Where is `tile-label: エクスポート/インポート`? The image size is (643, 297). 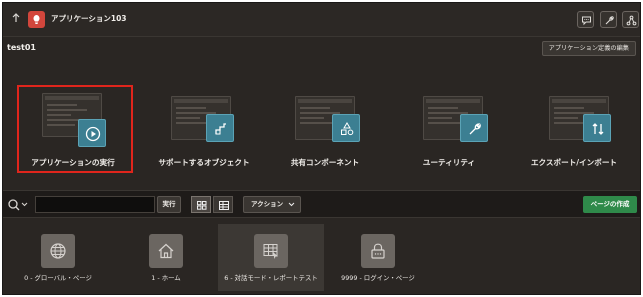 tile-label: エクスポート/インポート is located at coordinates (574, 162).